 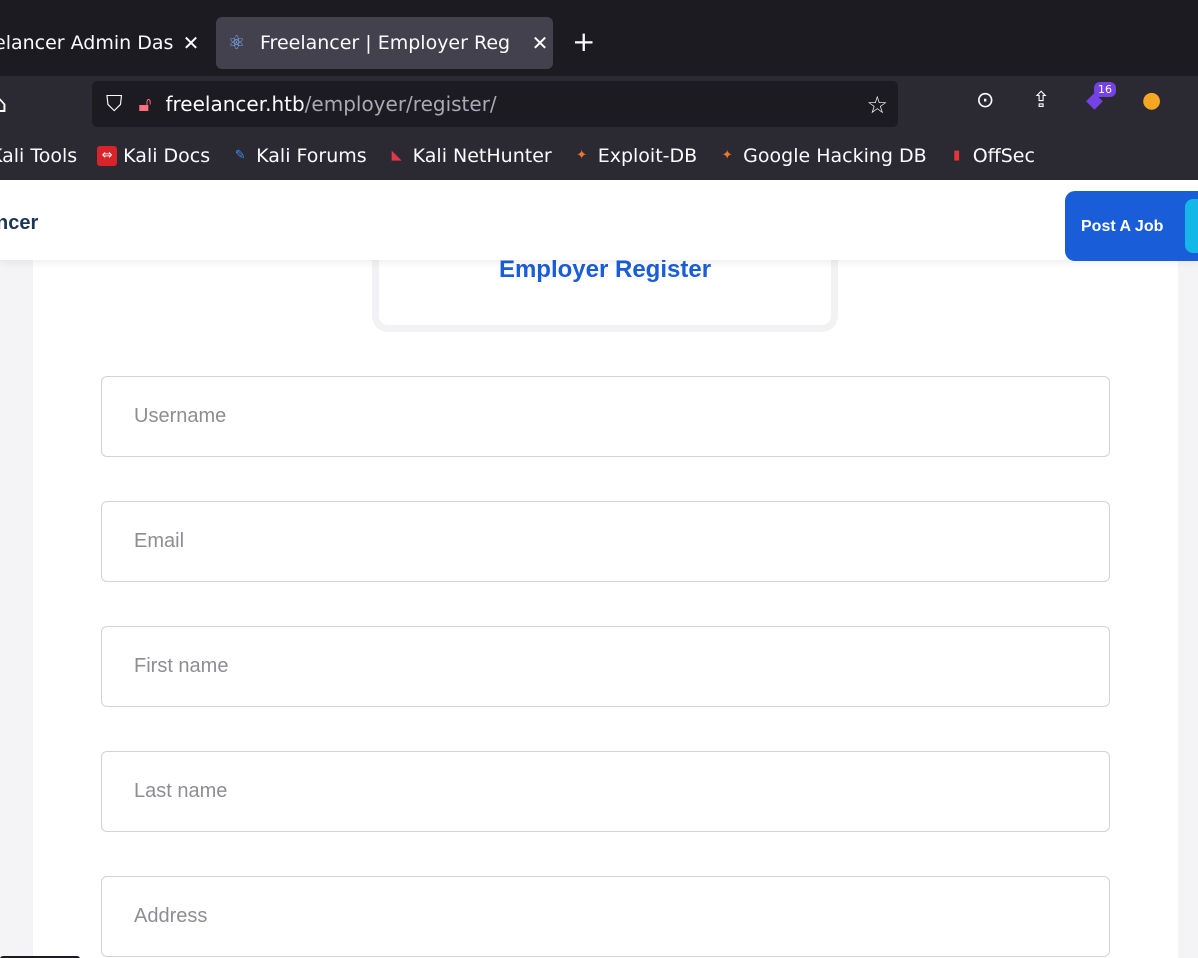 I want to click on tab-admin-dashboard: elancer Admin Das ✕, so click(x=102, y=43).